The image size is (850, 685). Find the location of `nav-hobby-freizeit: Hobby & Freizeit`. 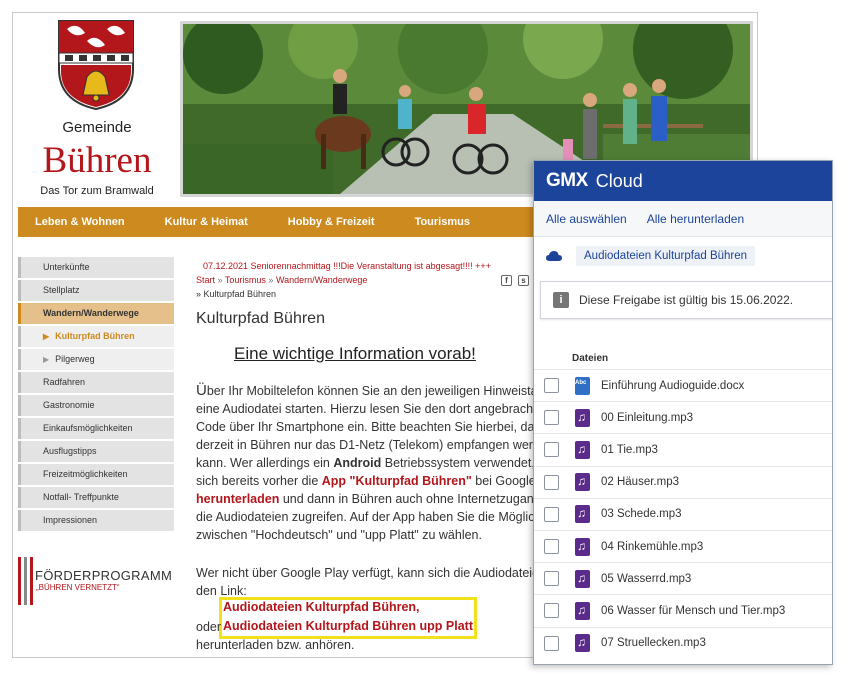

nav-hobby-freizeit: Hobby & Freizeit is located at coordinates (331, 222).